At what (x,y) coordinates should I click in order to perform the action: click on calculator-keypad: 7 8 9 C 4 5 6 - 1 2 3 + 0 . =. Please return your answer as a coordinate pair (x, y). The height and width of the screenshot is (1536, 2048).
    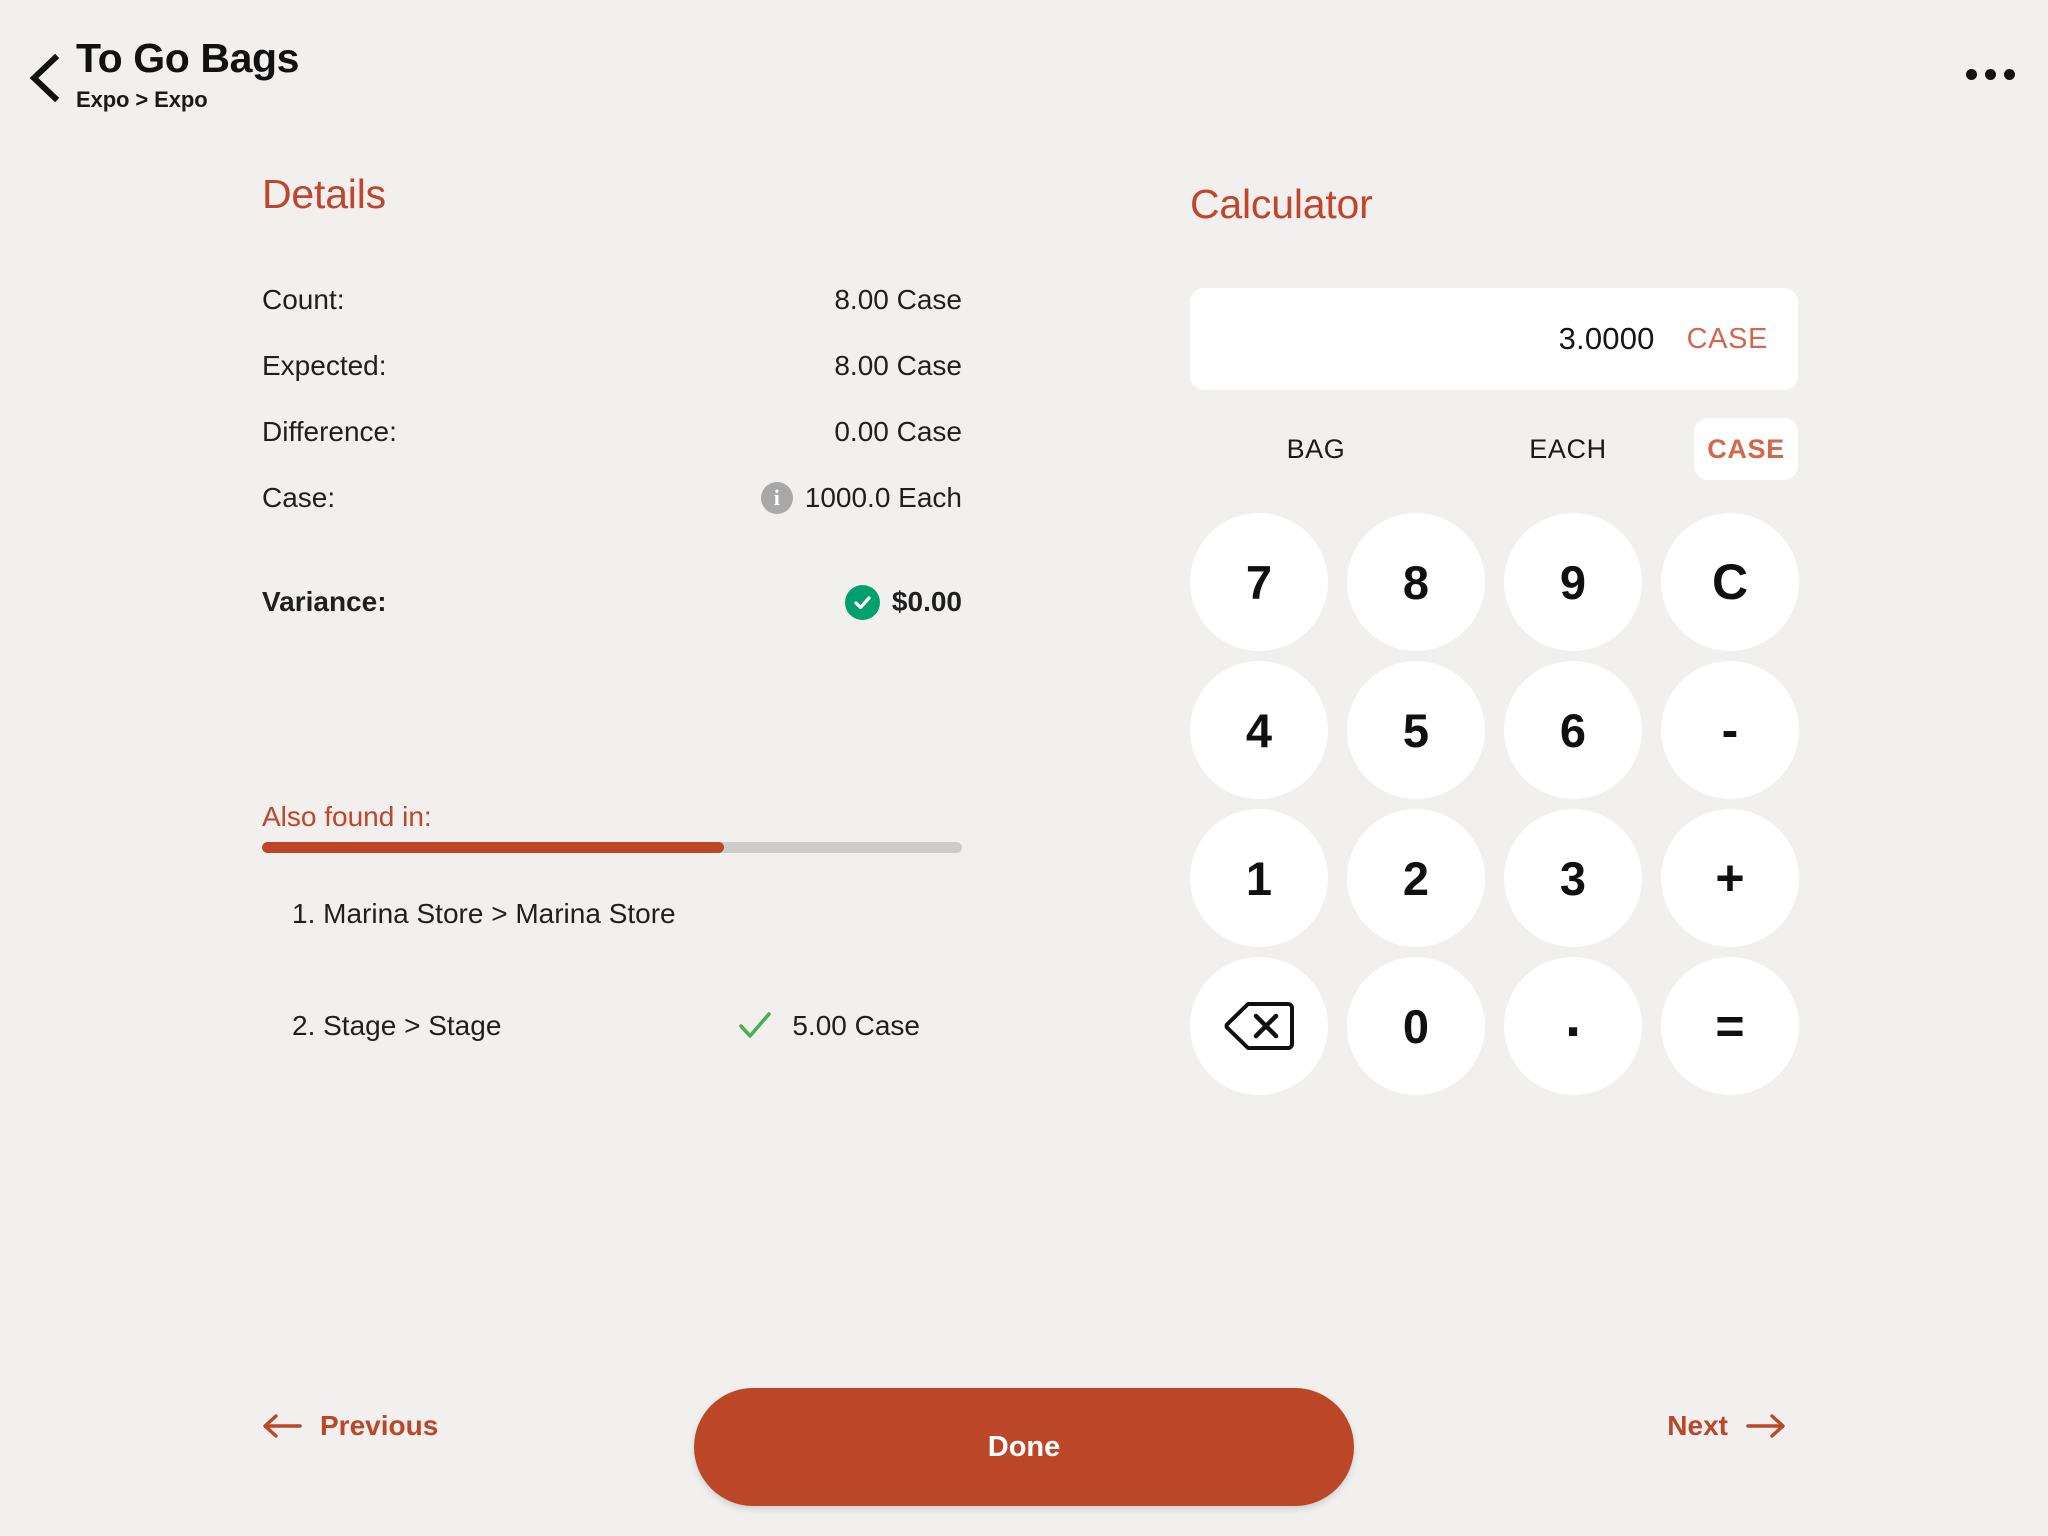
    Looking at the image, I should click on (1494, 804).